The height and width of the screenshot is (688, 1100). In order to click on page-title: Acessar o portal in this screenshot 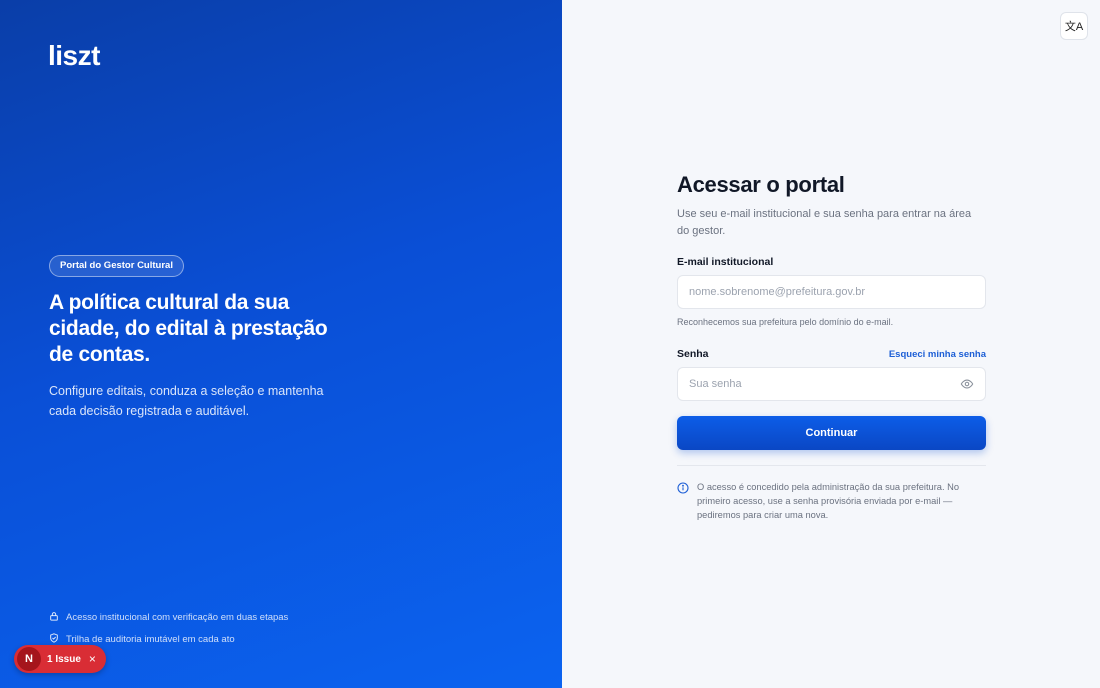, I will do `click(761, 184)`.